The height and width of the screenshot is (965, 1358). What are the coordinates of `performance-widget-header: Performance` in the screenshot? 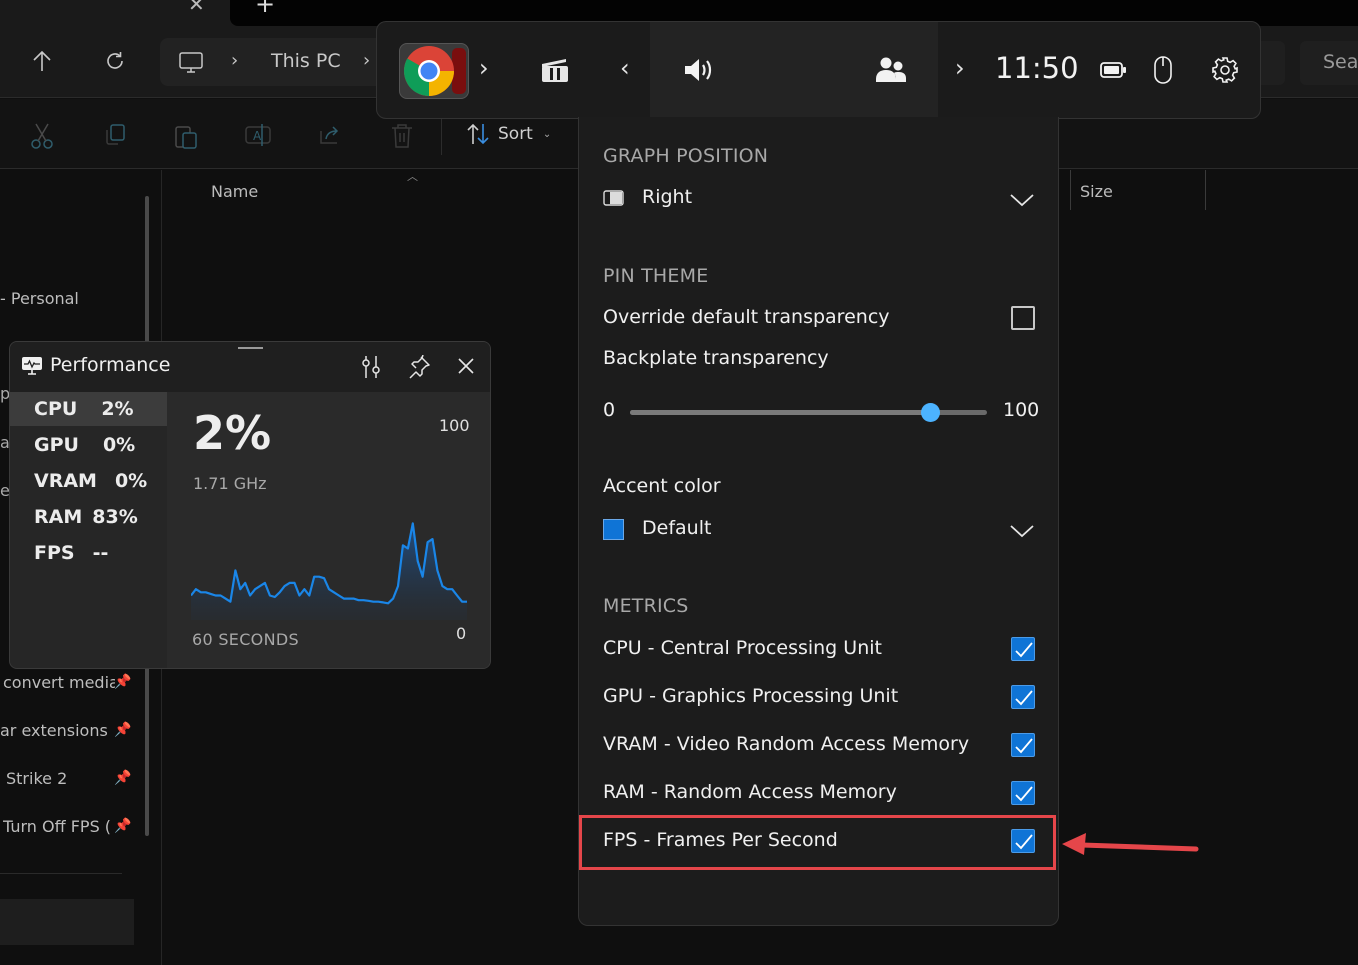 It's located at (250, 367).